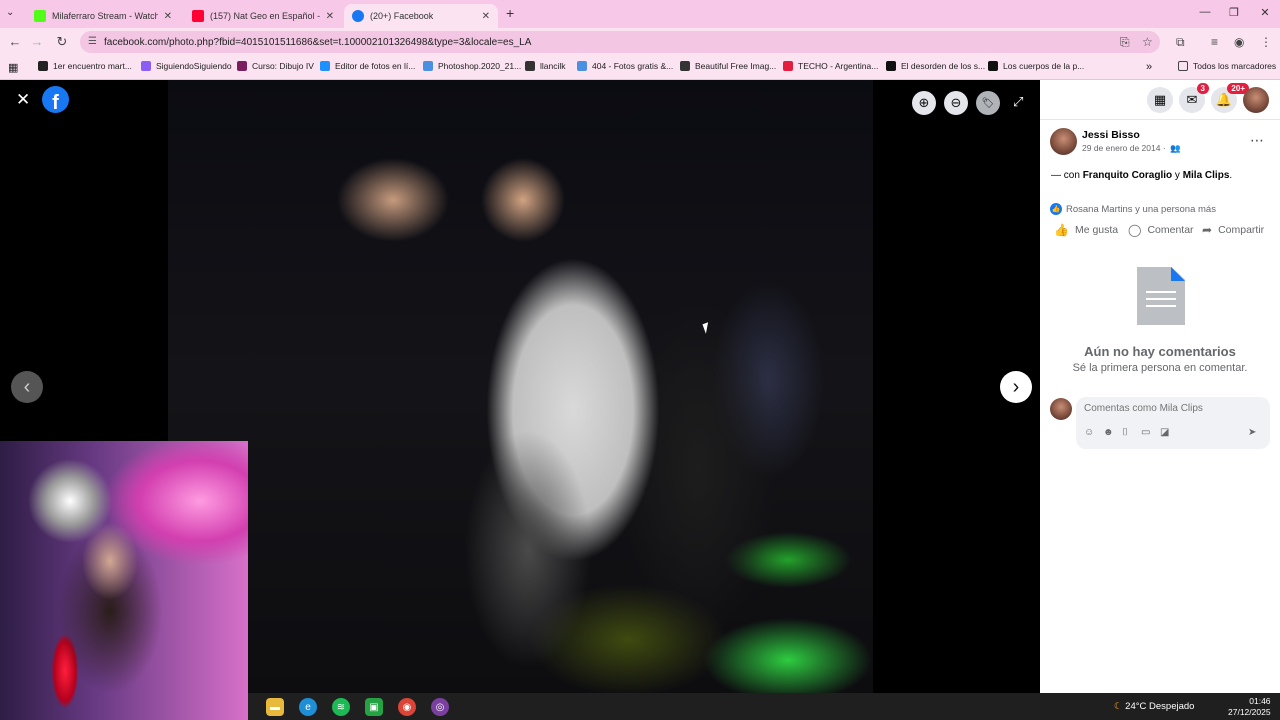 The width and height of the screenshot is (1280, 720). Describe the element at coordinates (988, 103) in the screenshot. I see `tag-icon: 🏷` at that location.